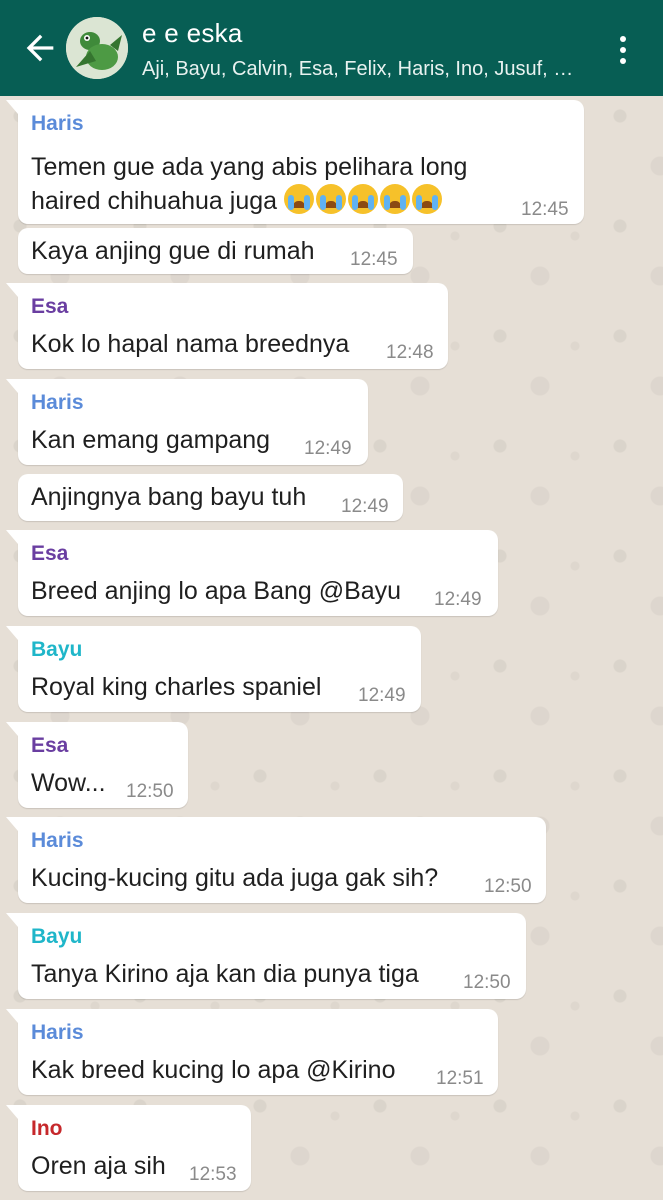 The image size is (663, 1200). What do you see at coordinates (249, 167) in the screenshot?
I see `message-text: Temen gue ada yang abis pelihara long` at bounding box center [249, 167].